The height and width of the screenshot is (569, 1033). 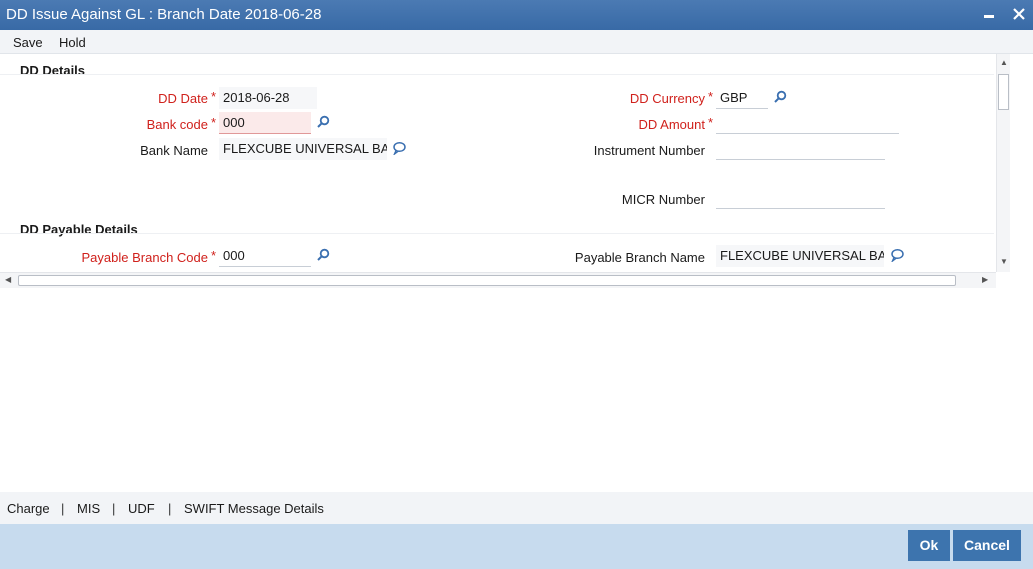 I want to click on close-button, so click(x=1019, y=15).